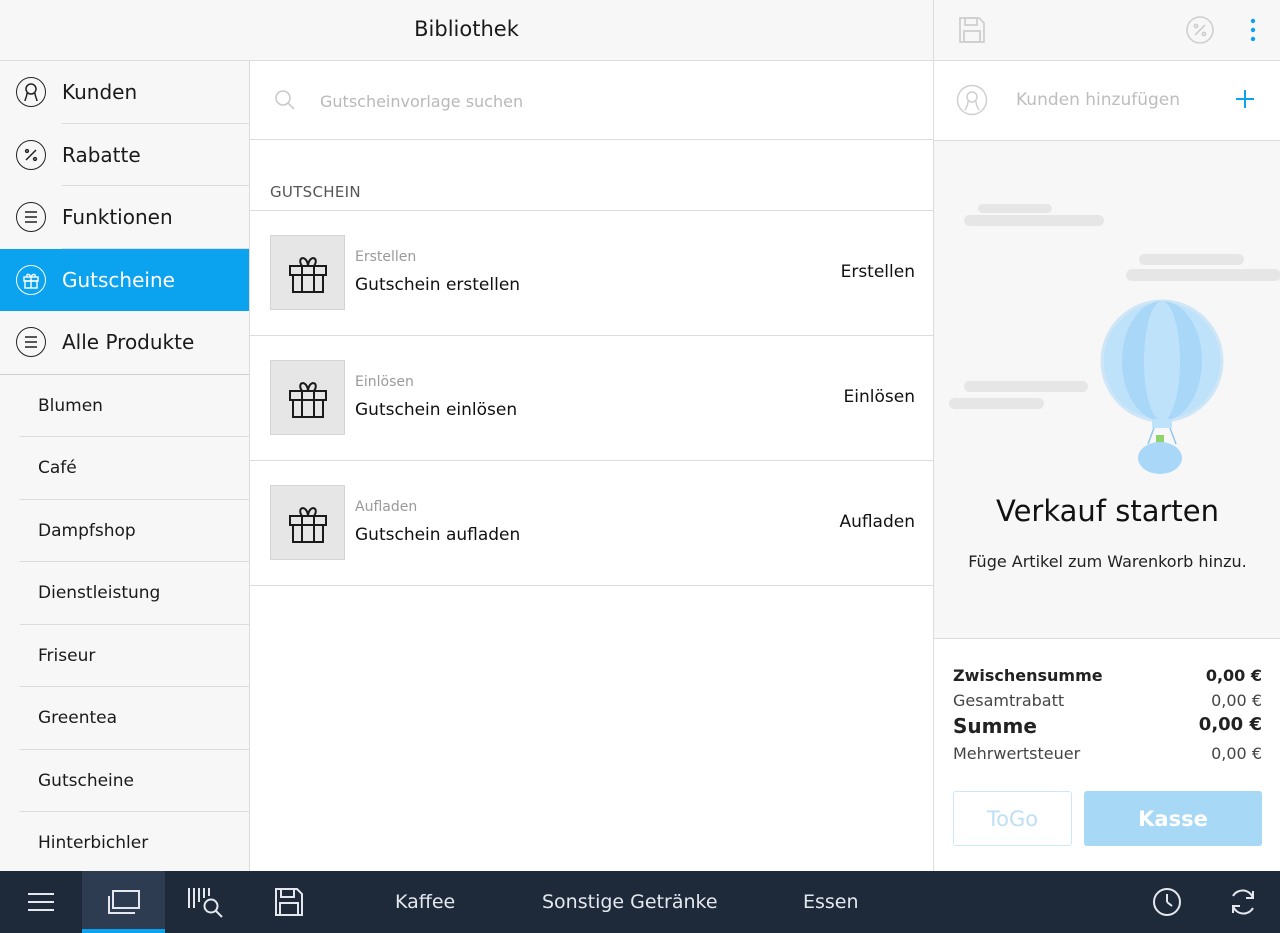 The image size is (1280, 933). I want to click on subcategory-item: Greentea, so click(124, 718).